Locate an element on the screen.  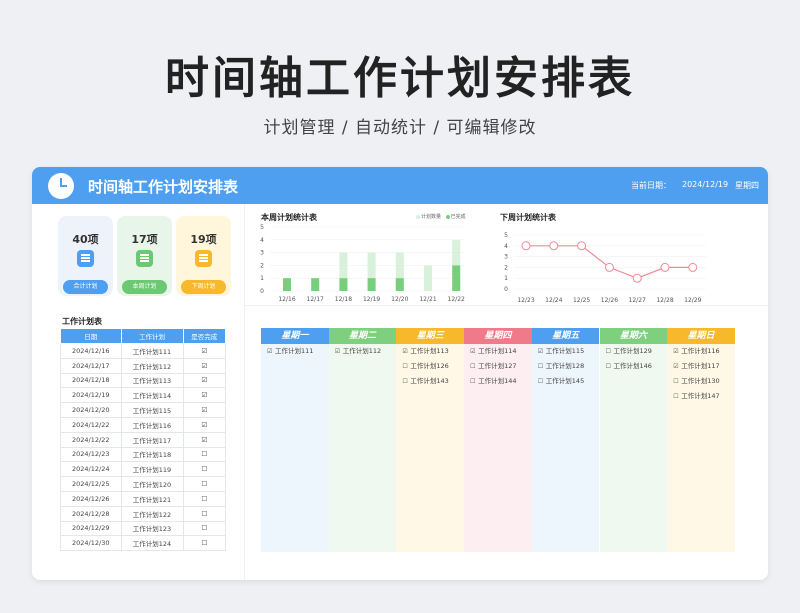
task-item: ☐ 工作计划147 is located at coordinates (701, 396).